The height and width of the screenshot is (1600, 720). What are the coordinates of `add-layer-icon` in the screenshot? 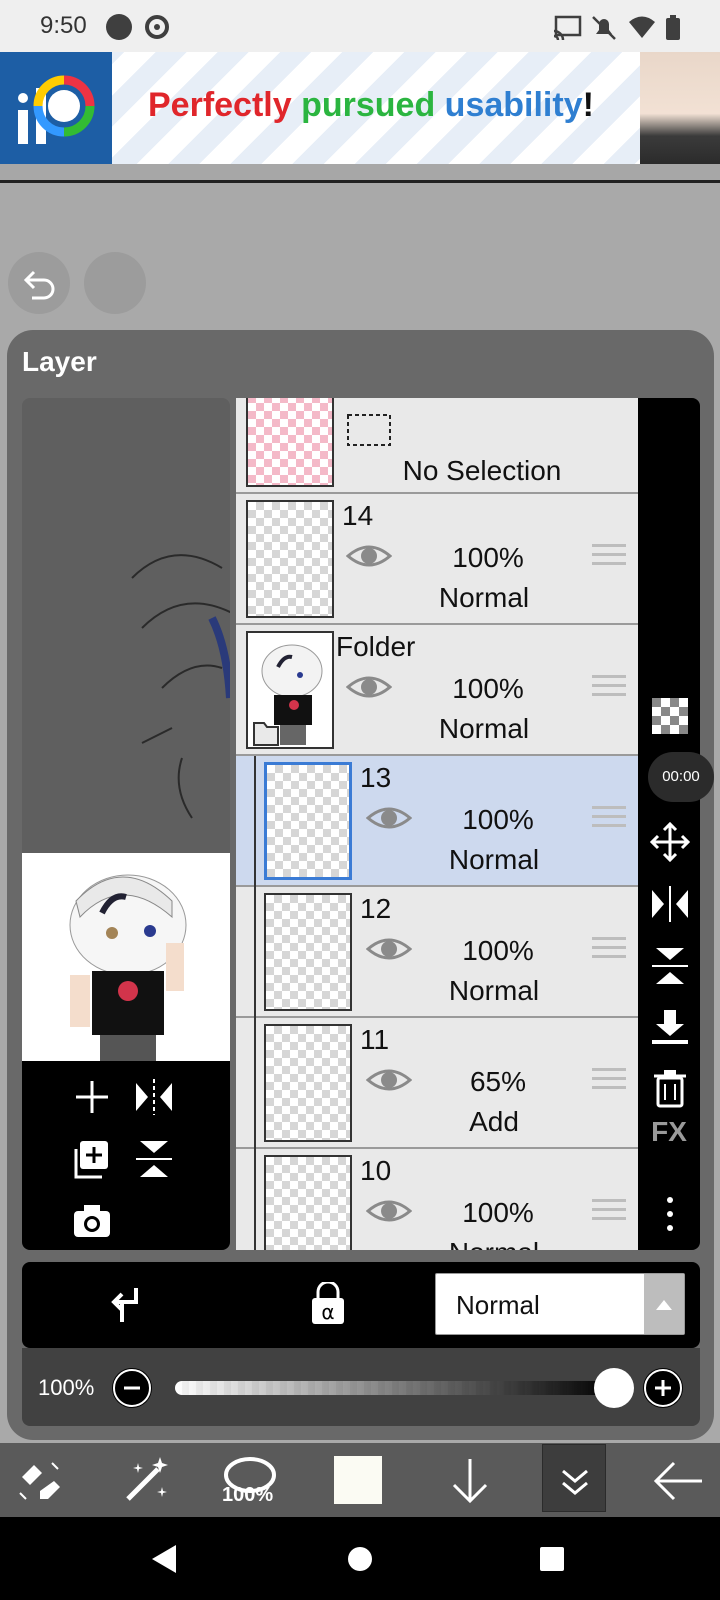 It's located at (92, 1097).